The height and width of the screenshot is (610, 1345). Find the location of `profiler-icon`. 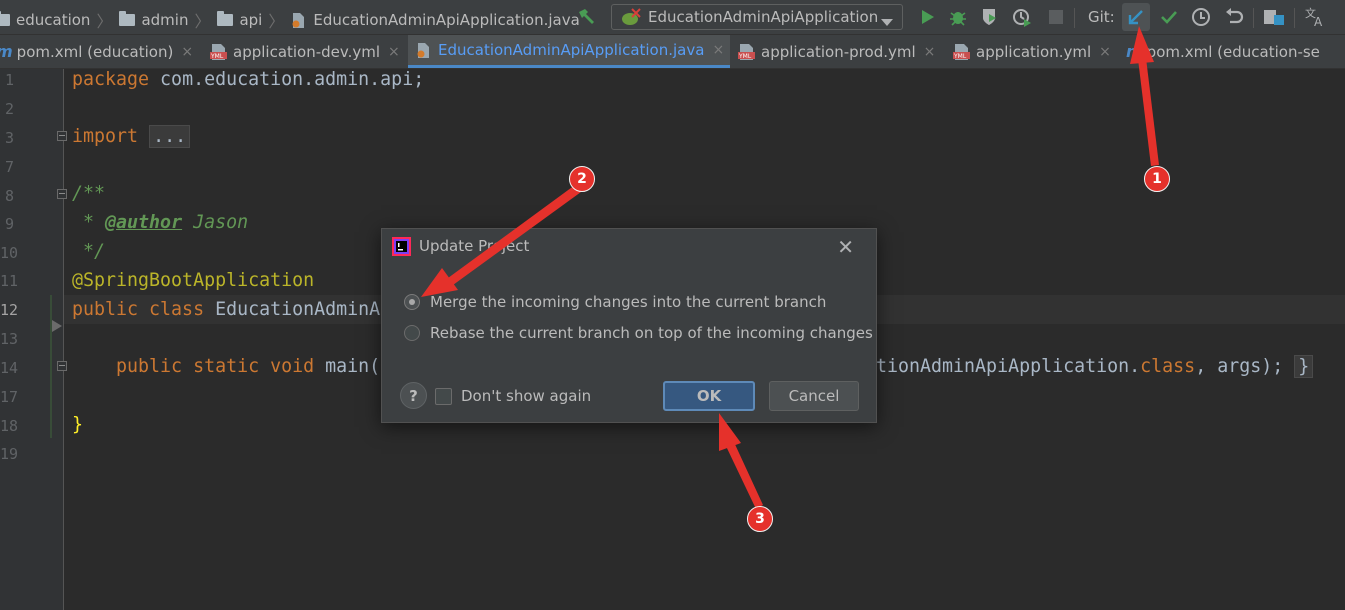

profiler-icon is located at coordinates (1022, 17).